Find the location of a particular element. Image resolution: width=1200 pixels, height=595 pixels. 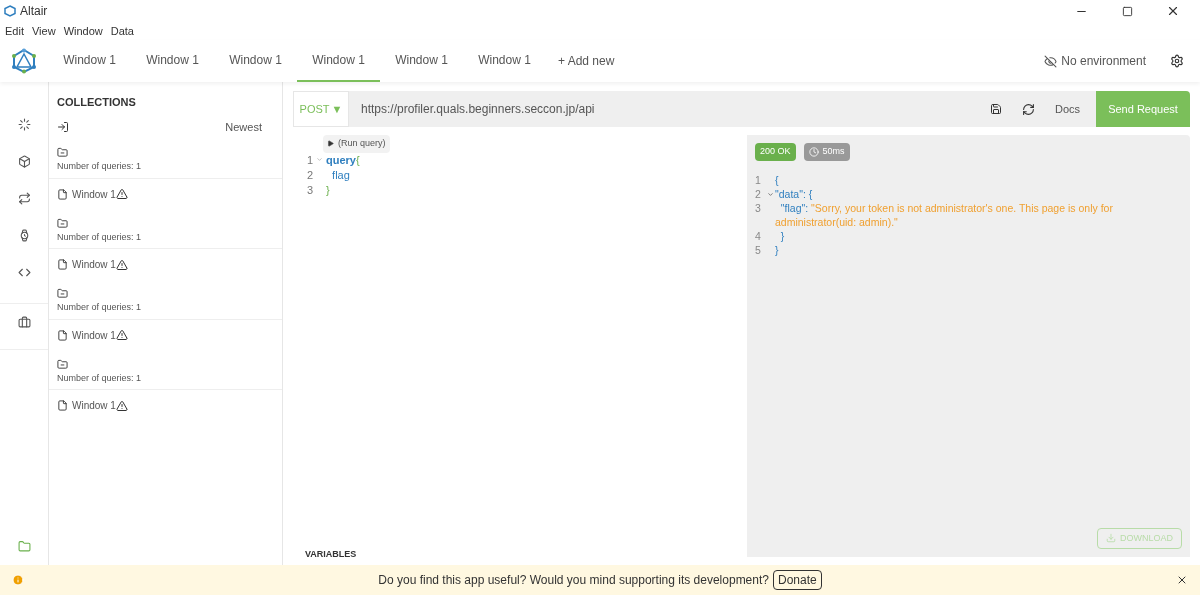

menu-item: Window is located at coordinates (83, 31).